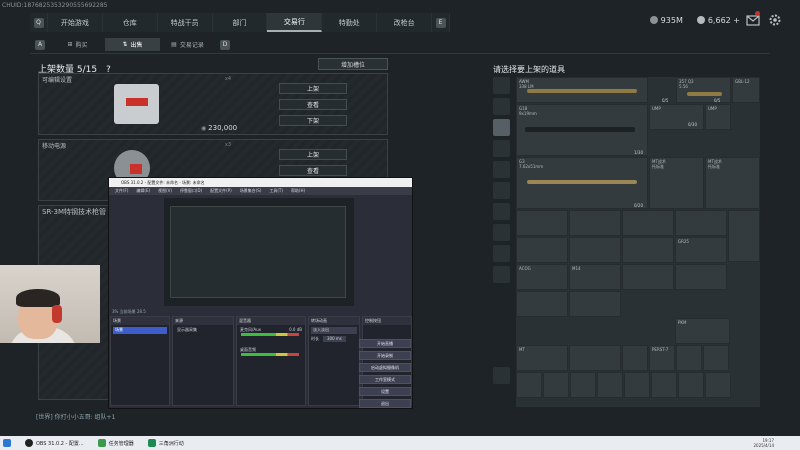  Describe the element at coordinates (501, 211) in the screenshot. I see `category-medical-icon` at that location.